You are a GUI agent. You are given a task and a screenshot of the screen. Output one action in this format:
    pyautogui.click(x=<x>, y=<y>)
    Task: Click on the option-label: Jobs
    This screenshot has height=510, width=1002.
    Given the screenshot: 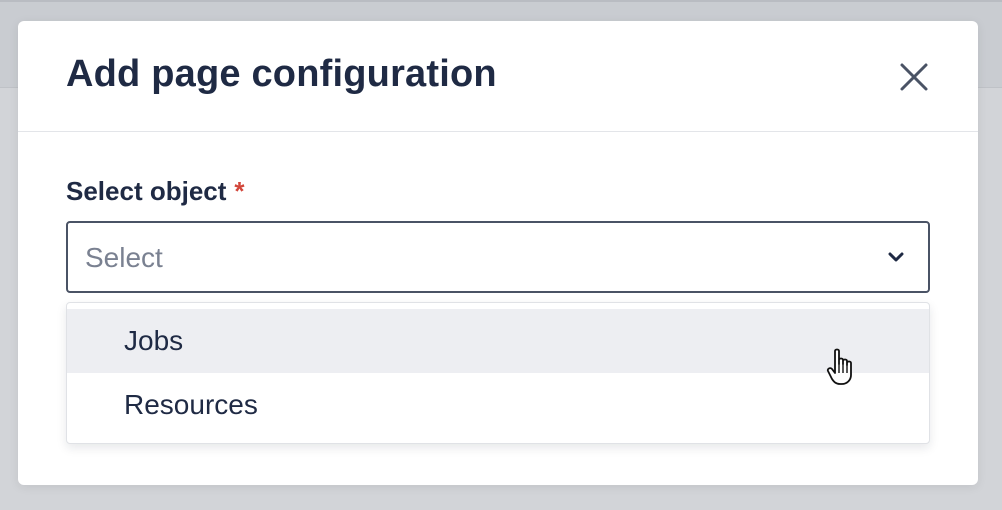 What is the action you would take?
    pyautogui.click(x=154, y=340)
    